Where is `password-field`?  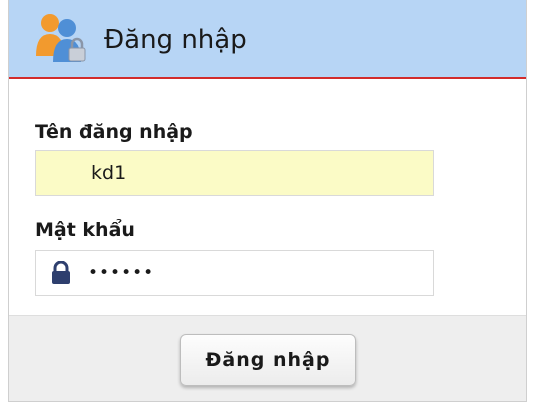 password-field is located at coordinates (234, 273).